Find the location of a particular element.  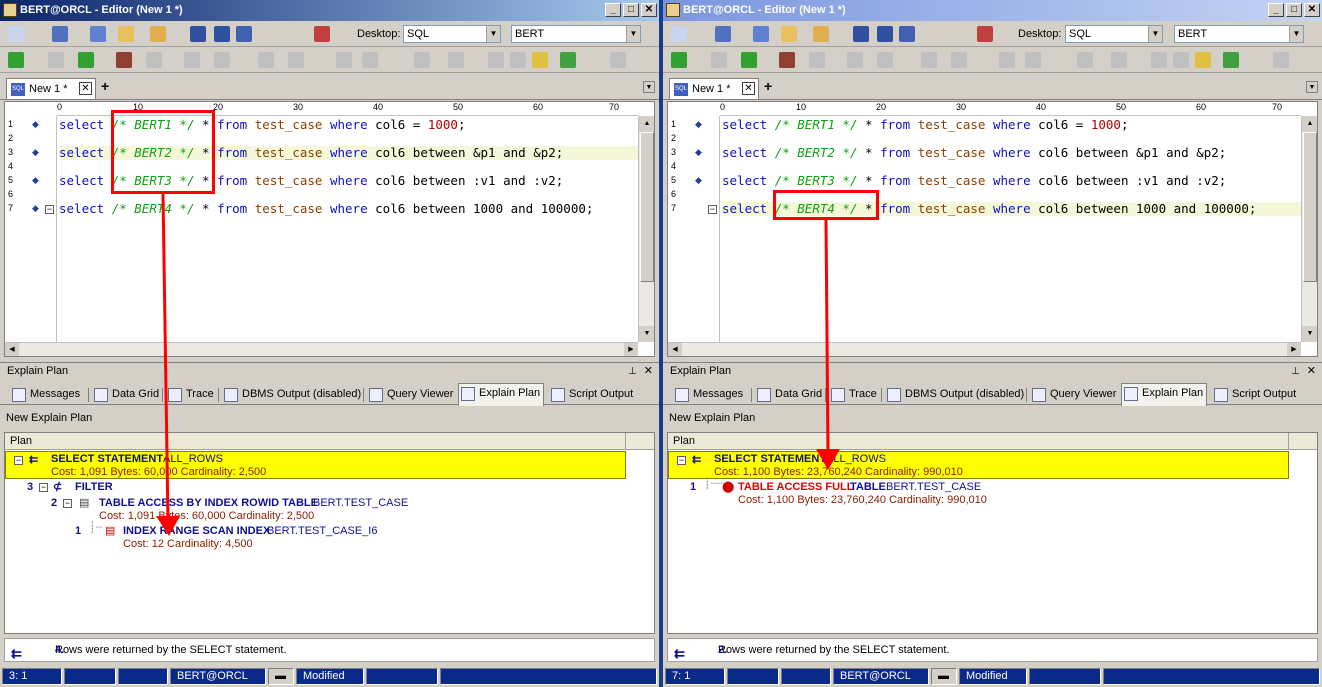

format-icon is located at coordinates (192, 60).